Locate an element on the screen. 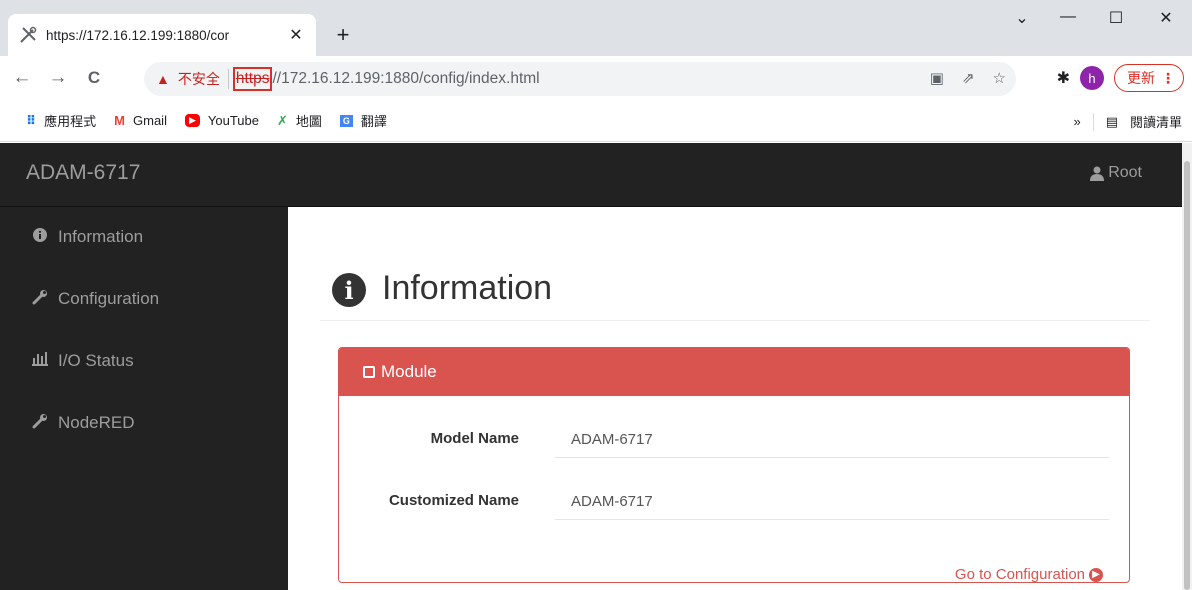  share-icon: ⇗ is located at coordinates (968, 78).